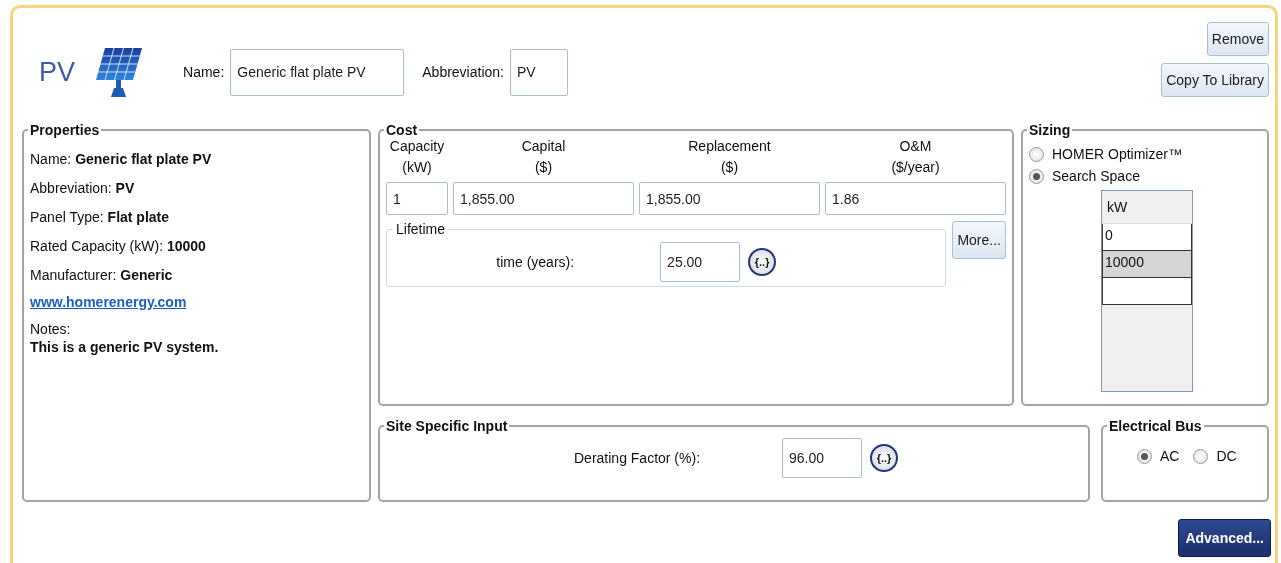 The image size is (1281, 563). Describe the element at coordinates (1147, 291) in the screenshot. I see `new-row-cell` at that location.